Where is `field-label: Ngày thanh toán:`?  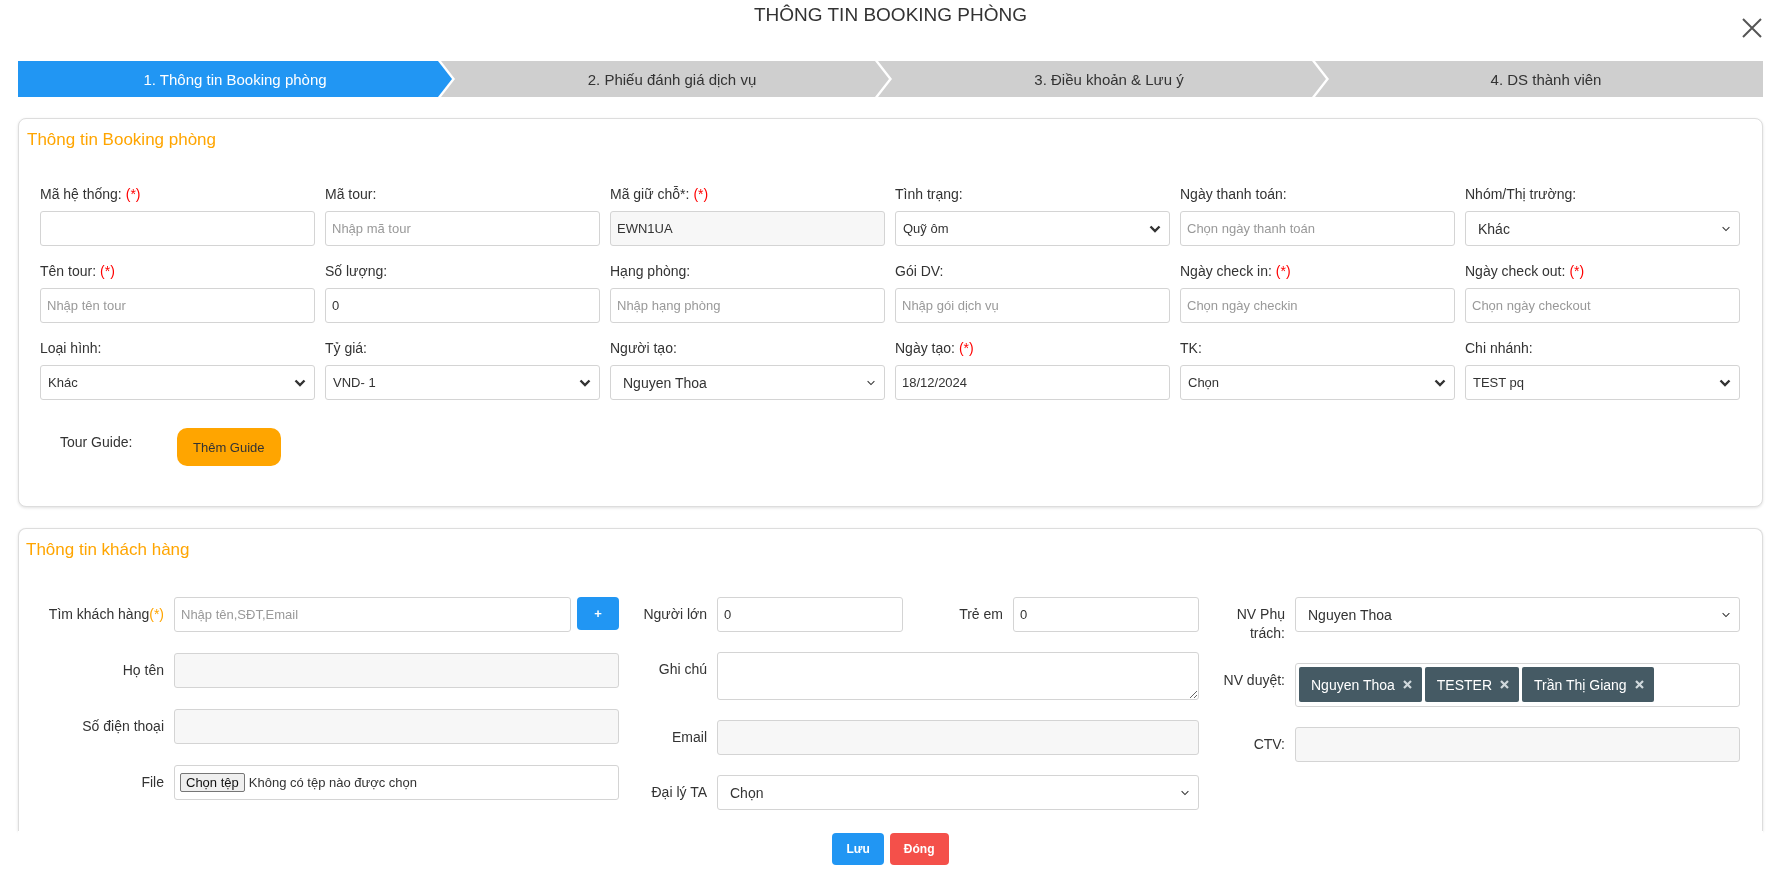 field-label: Ngày thanh toán: is located at coordinates (1234, 194).